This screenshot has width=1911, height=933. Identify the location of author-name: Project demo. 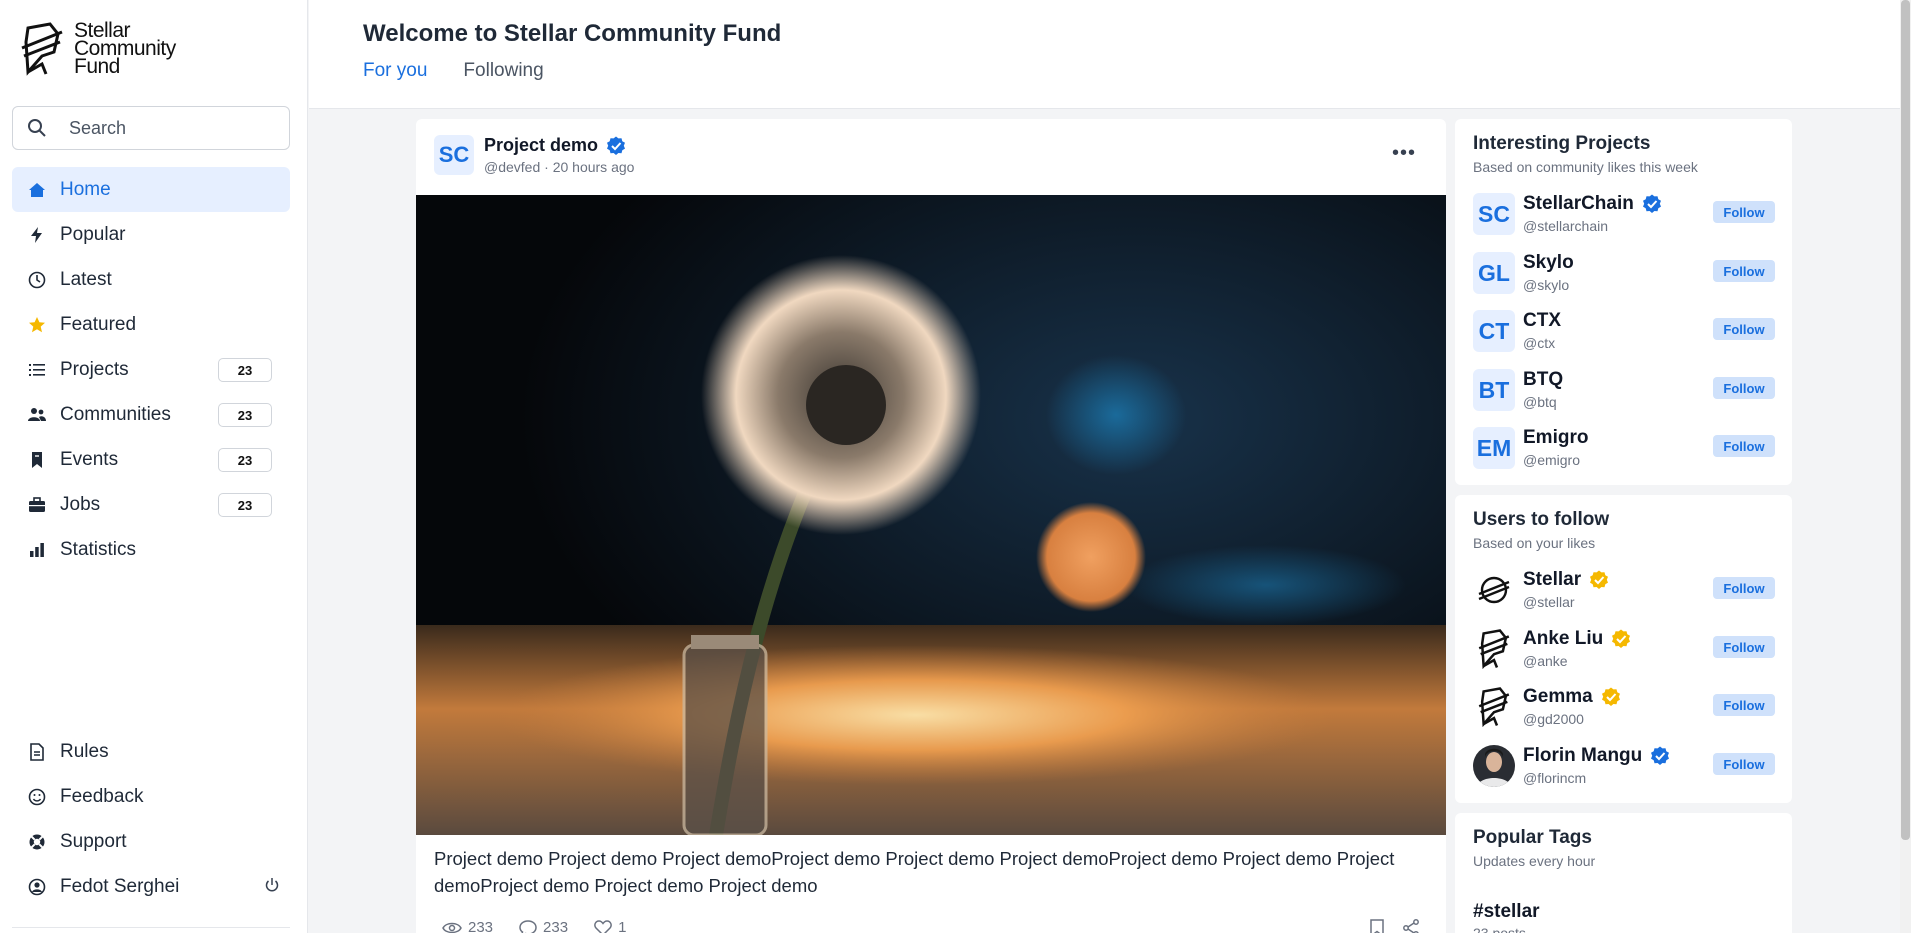
(541, 145).